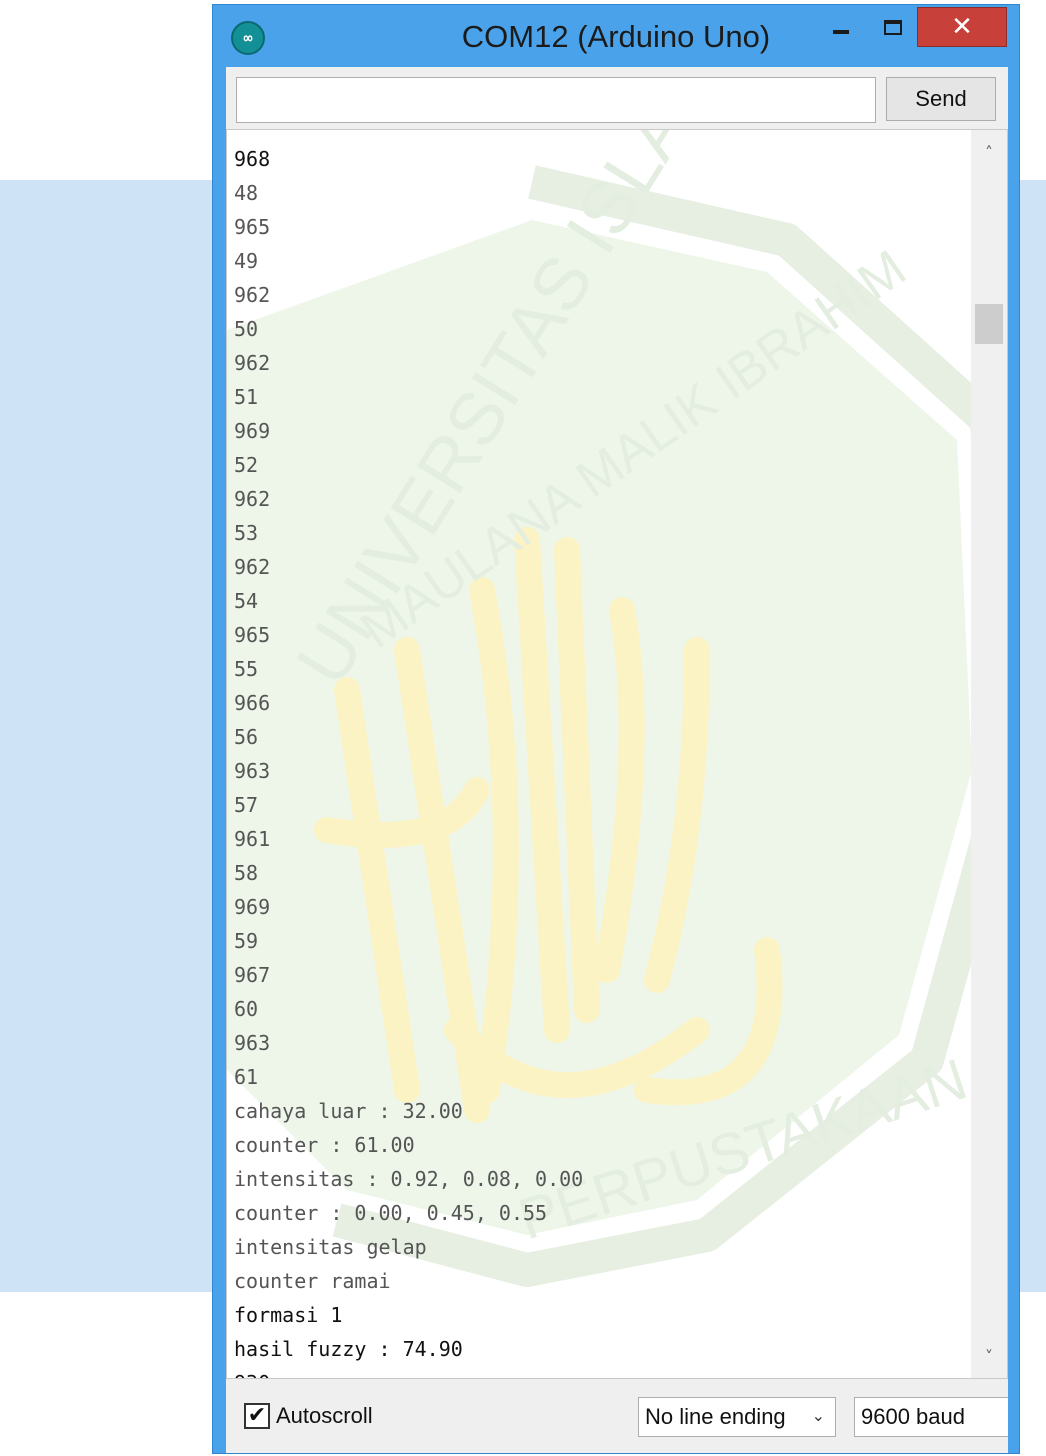  I want to click on serial-output-line: 60, so click(246, 1009).